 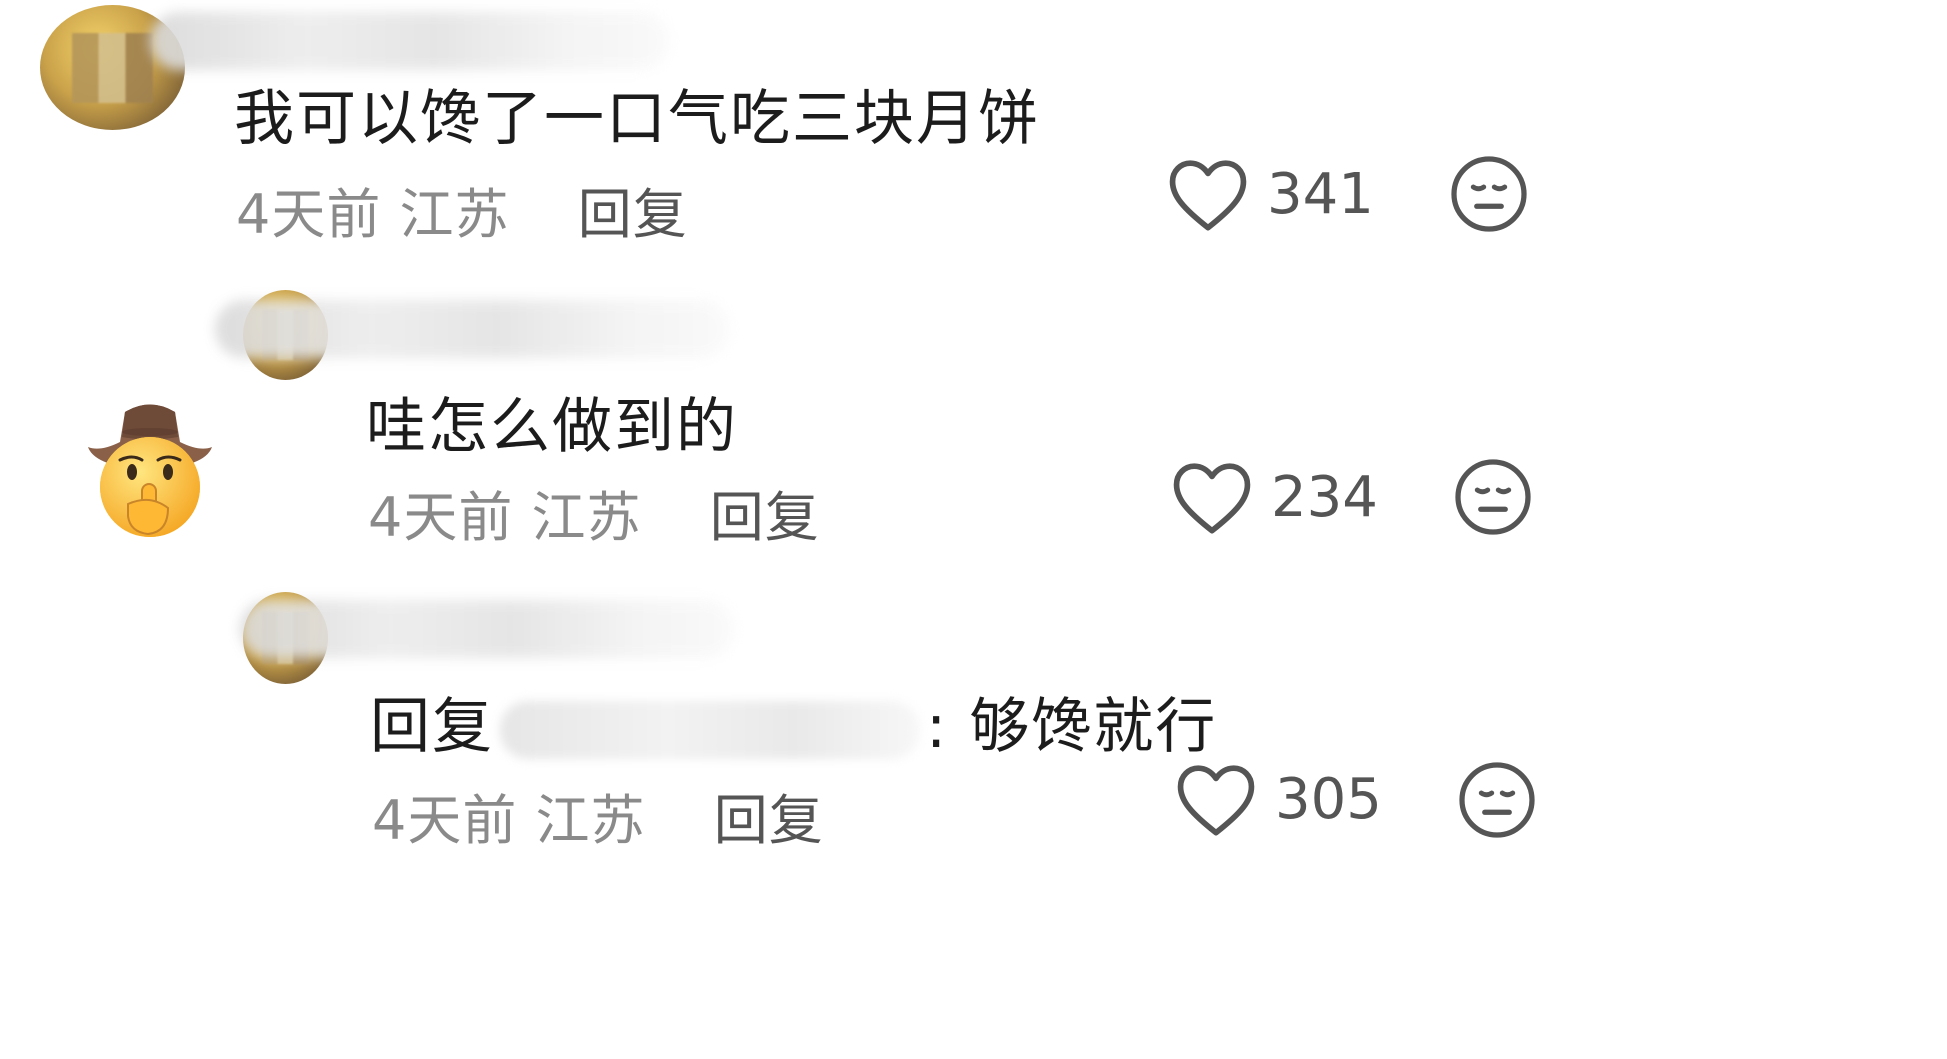 What do you see at coordinates (432, 727) in the screenshot?
I see `reply-prefix: 回复` at bounding box center [432, 727].